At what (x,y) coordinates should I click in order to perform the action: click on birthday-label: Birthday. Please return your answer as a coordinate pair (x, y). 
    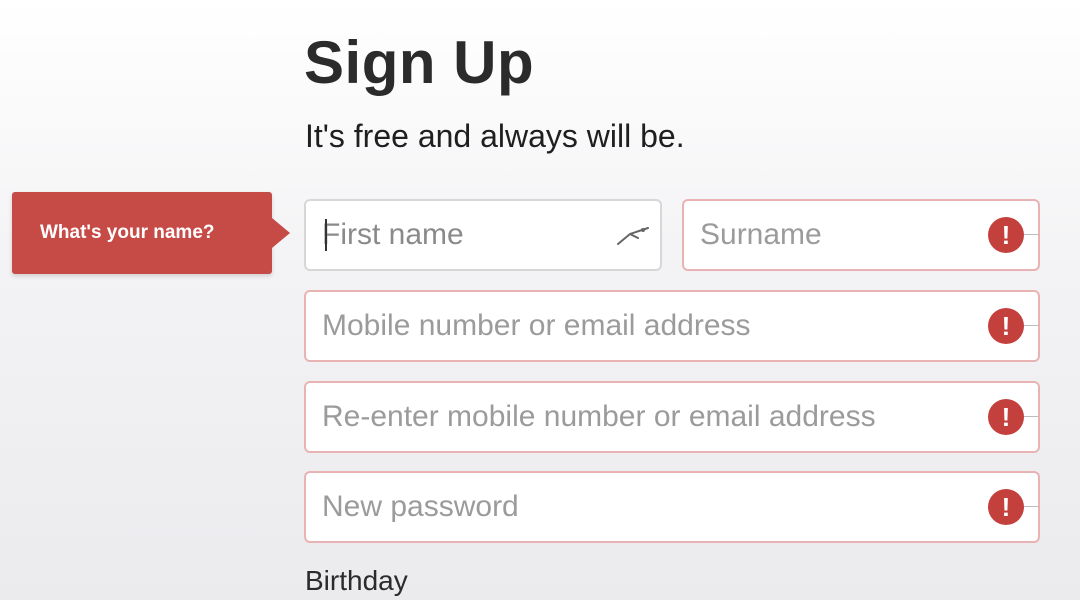
    Looking at the image, I should click on (356, 580).